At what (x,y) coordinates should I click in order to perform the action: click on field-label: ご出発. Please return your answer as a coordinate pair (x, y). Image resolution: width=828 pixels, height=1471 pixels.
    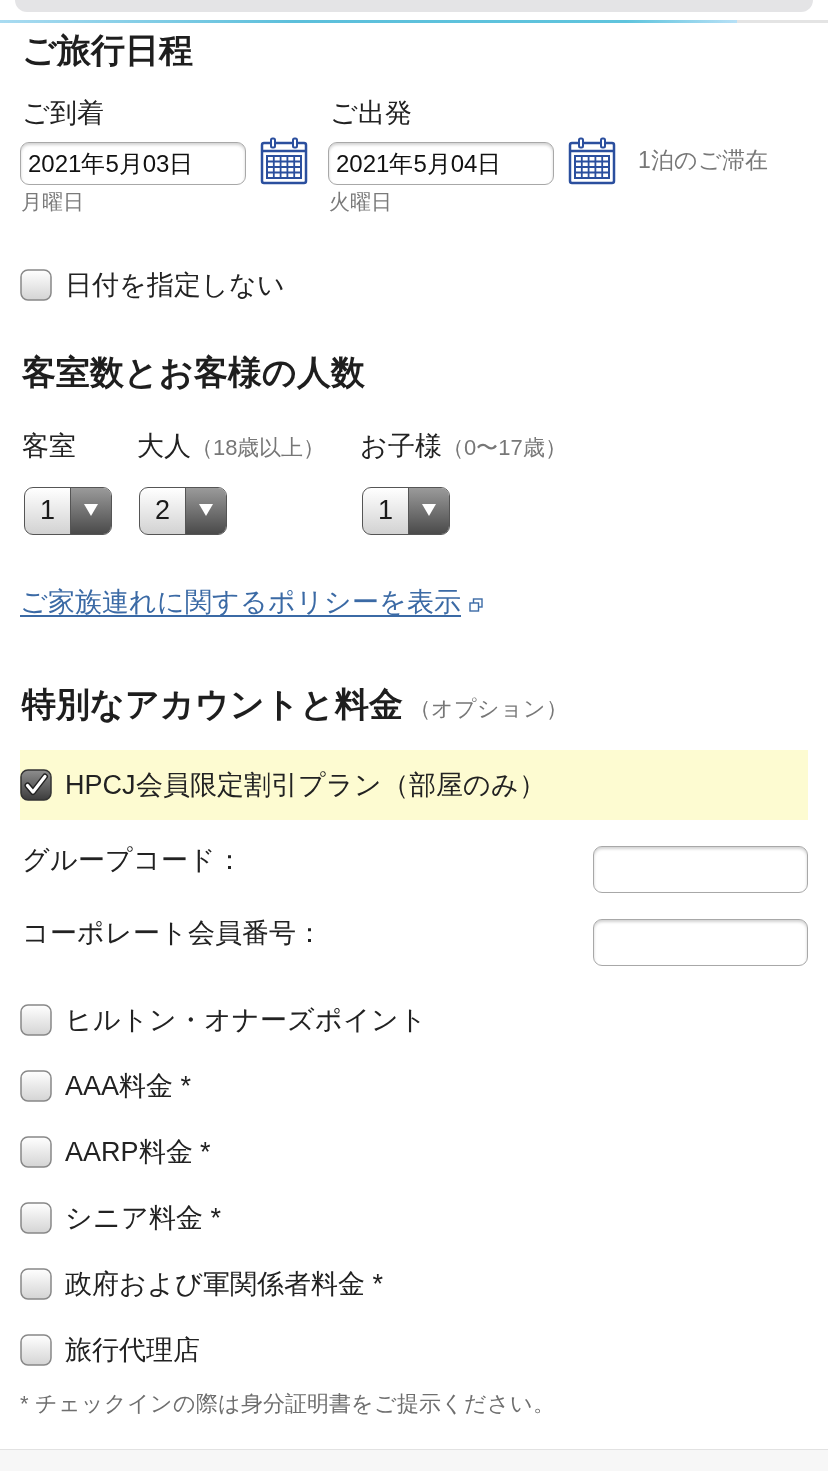
    Looking at the image, I should click on (371, 113).